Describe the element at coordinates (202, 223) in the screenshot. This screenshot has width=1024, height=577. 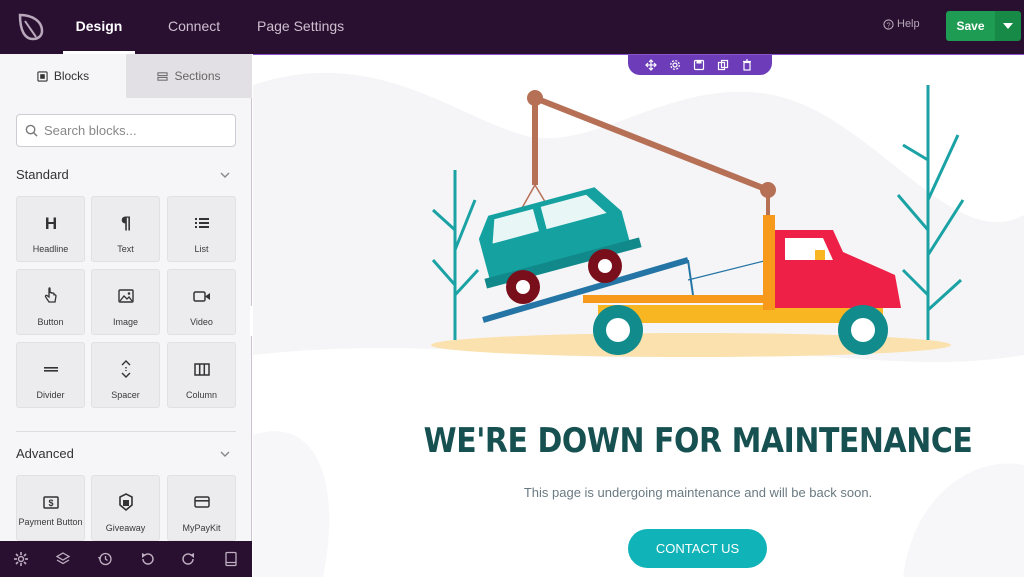
I see `list-icon` at that location.